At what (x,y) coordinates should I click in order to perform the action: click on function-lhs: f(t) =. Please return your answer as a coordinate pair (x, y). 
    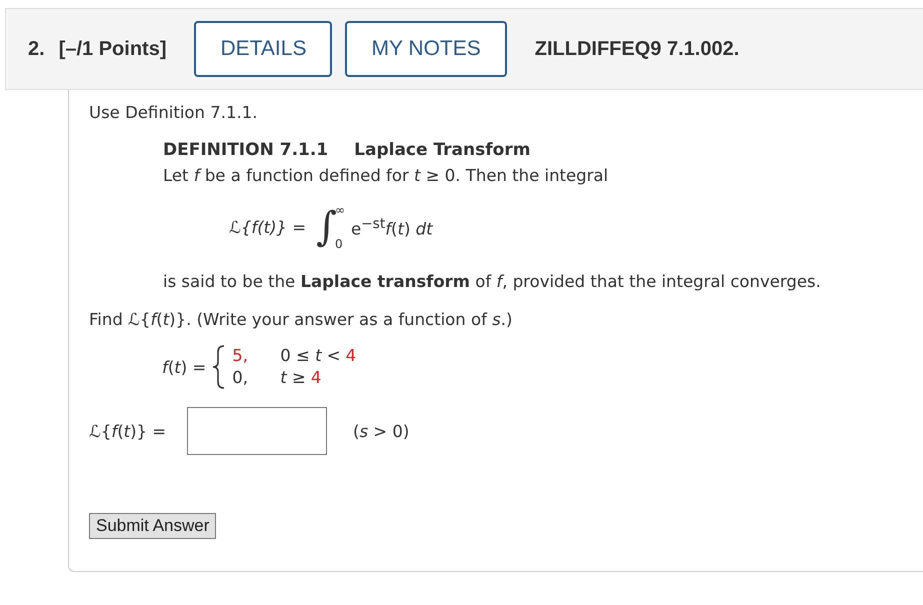
    Looking at the image, I should click on (184, 367).